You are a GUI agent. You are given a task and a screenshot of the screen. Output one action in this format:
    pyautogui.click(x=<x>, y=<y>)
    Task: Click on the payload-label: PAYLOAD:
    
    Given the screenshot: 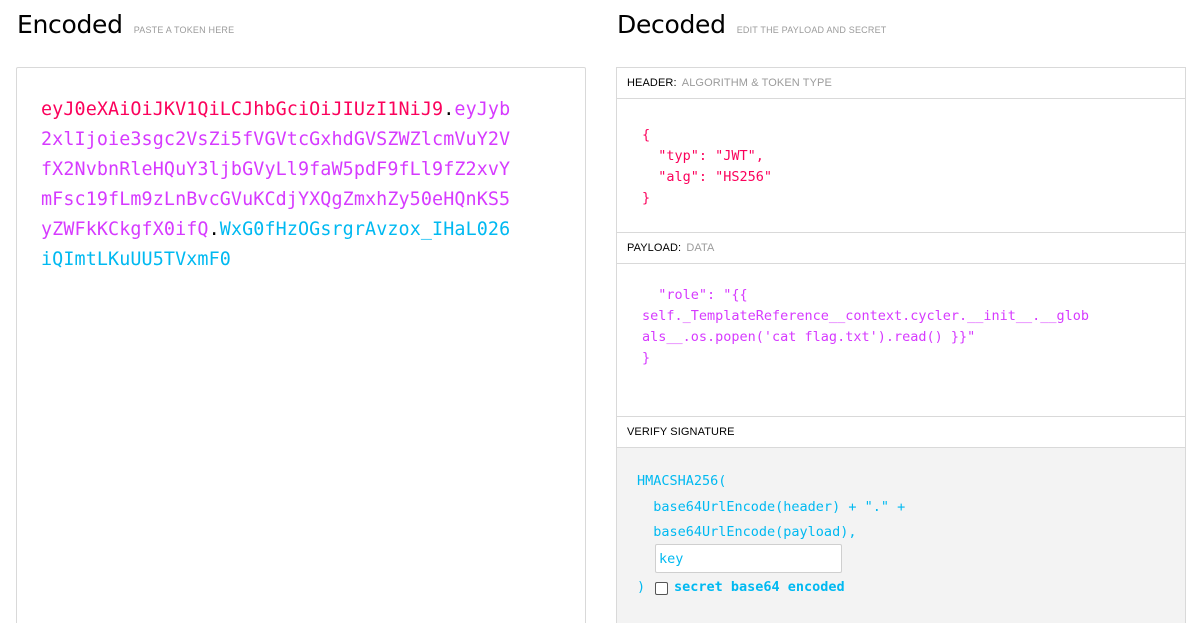 What is the action you would take?
    pyautogui.click(x=654, y=248)
    